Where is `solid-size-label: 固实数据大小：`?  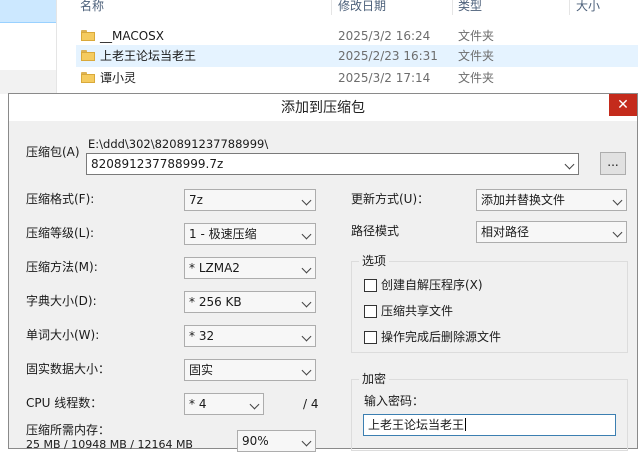 solid-size-label: 固实数据大小： is located at coordinates (68, 369).